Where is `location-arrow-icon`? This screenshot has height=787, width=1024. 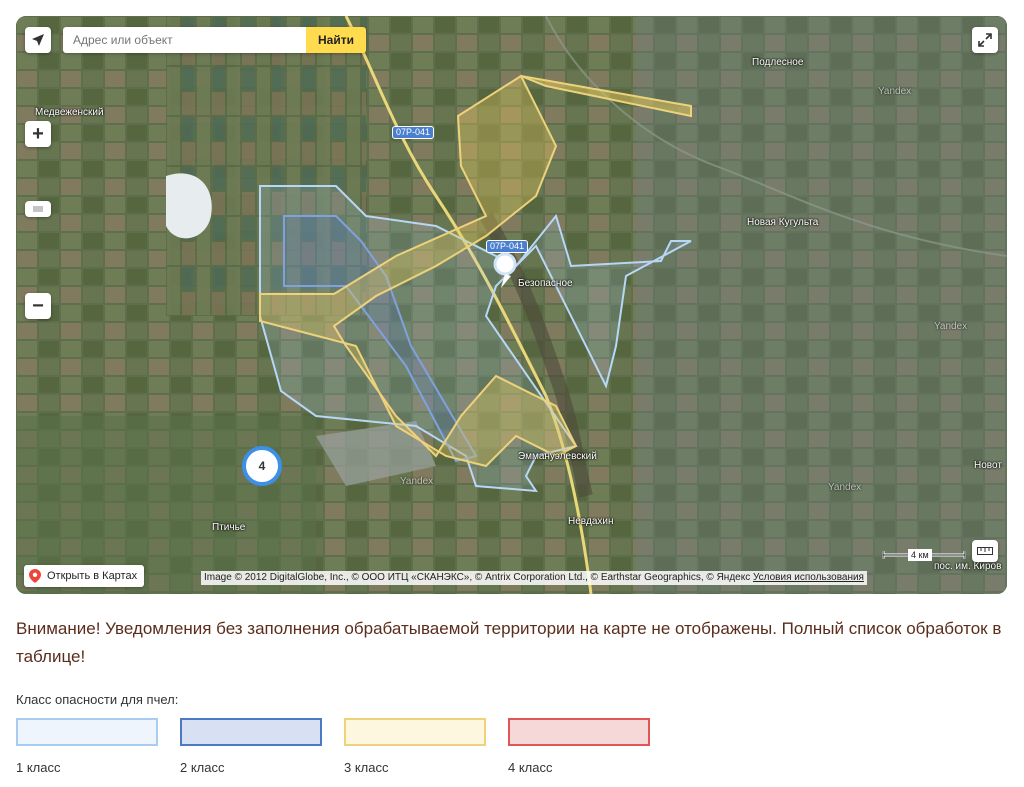
location-arrow-icon is located at coordinates (38, 40).